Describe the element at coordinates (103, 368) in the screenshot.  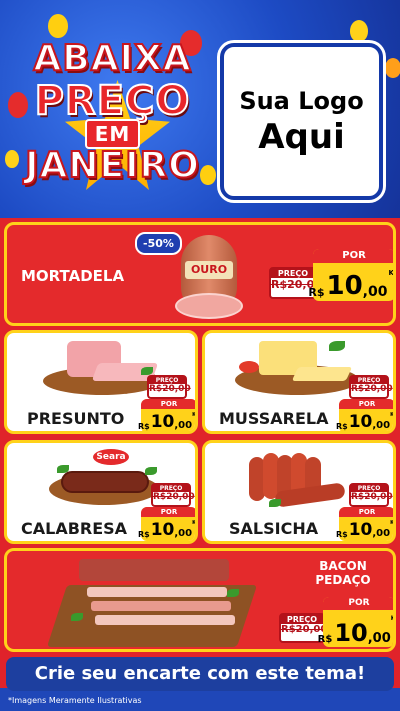
I see `presunto-image` at that location.